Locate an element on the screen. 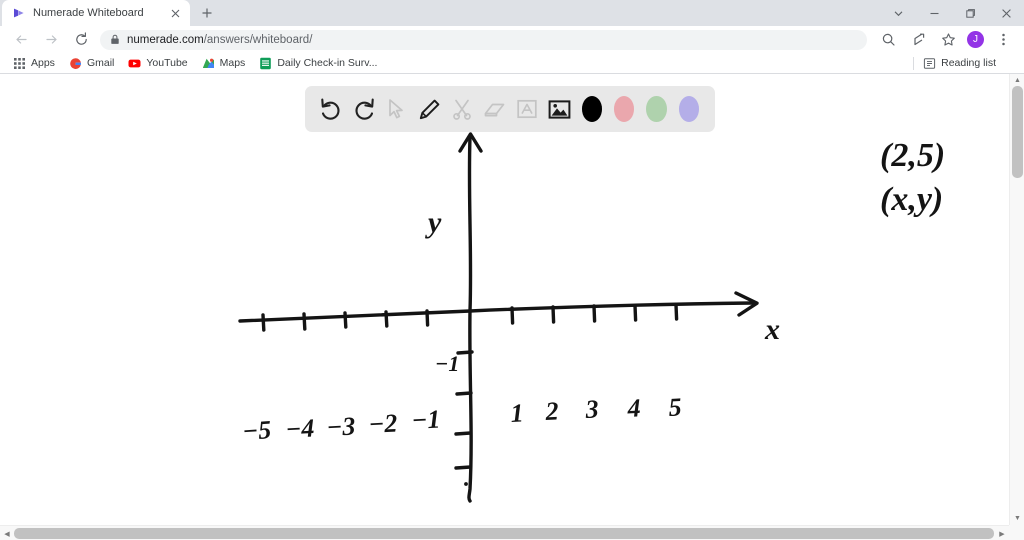  scroll-left-arrow-icon: ◀ is located at coordinates (7, 533).